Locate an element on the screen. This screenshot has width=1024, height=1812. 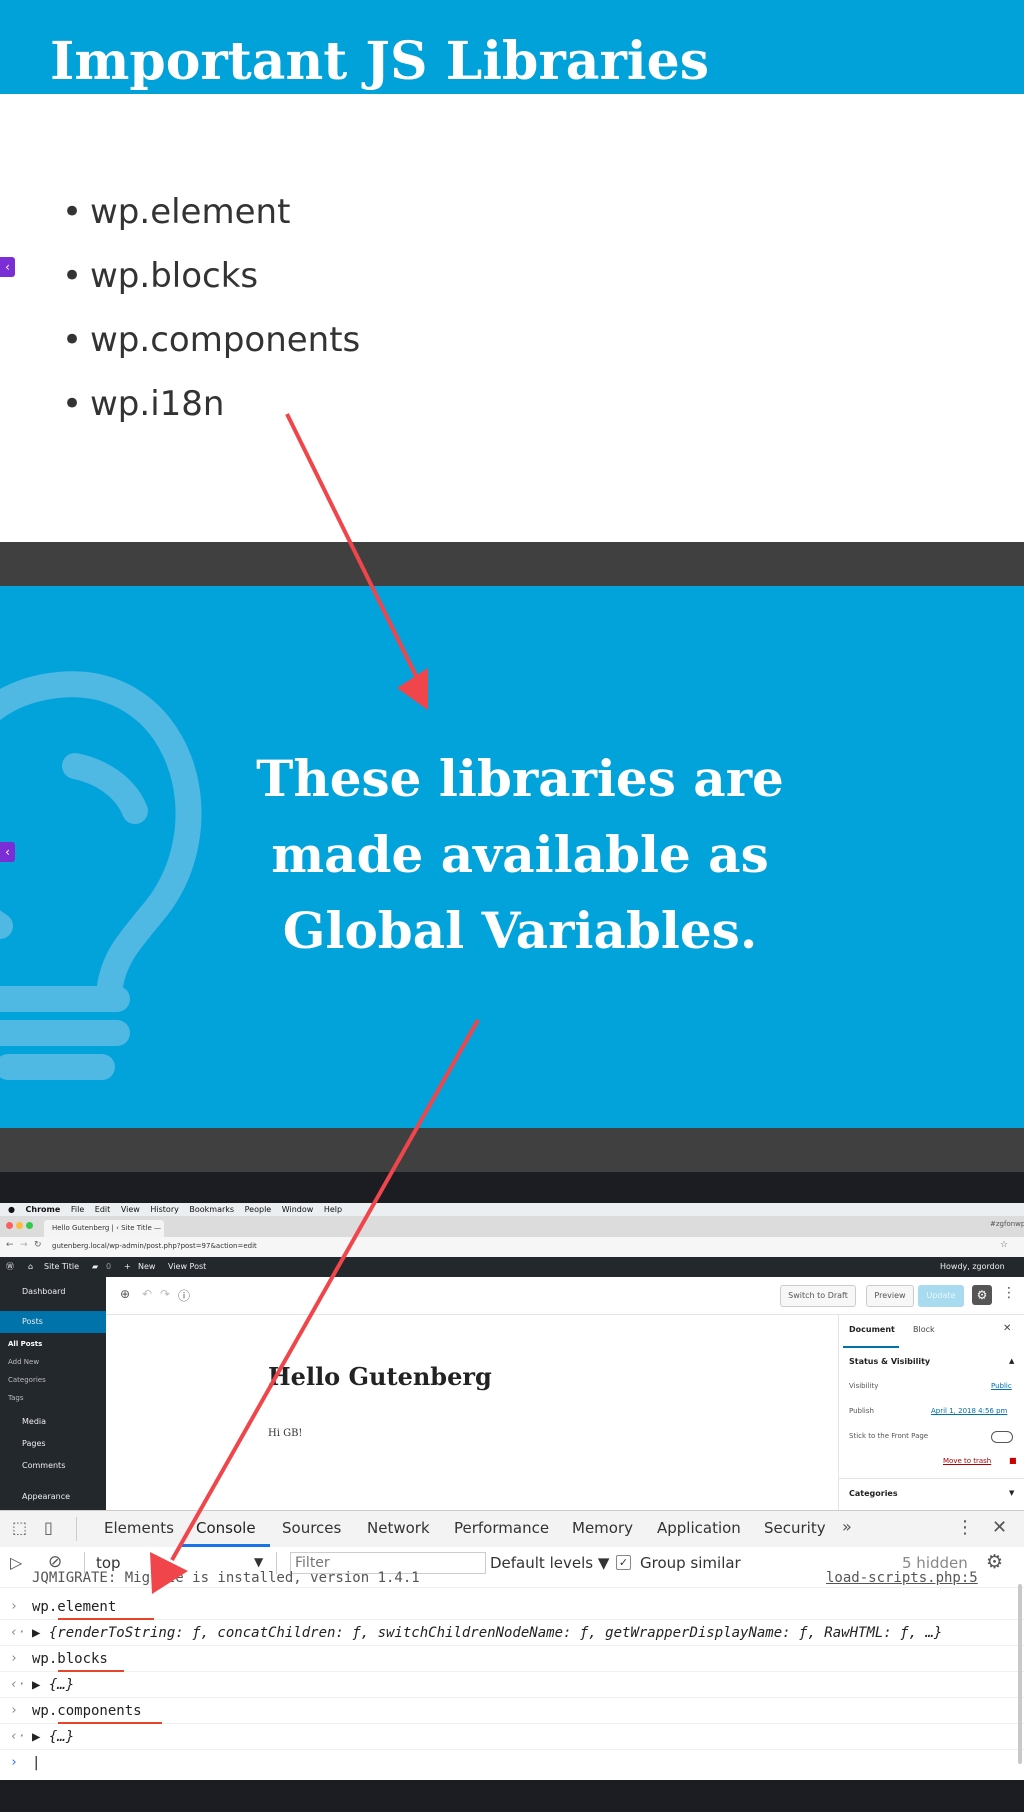
apple-icon: ● is located at coordinates (11, 1209).